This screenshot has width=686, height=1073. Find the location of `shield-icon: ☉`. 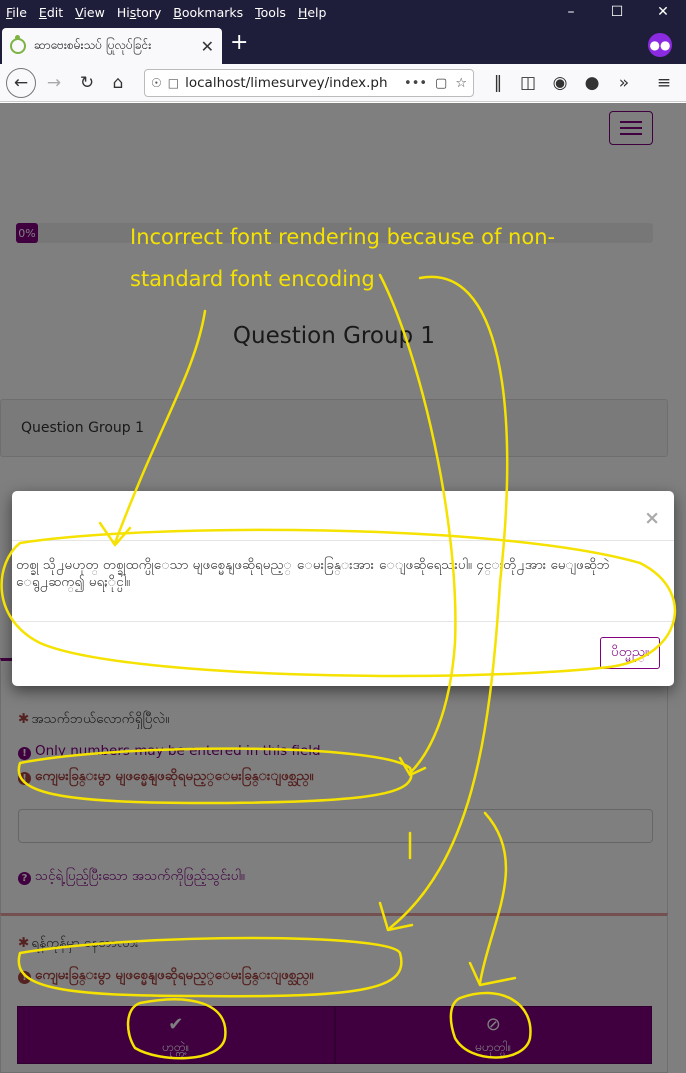

shield-icon: ☉ is located at coordinates (156, 83).